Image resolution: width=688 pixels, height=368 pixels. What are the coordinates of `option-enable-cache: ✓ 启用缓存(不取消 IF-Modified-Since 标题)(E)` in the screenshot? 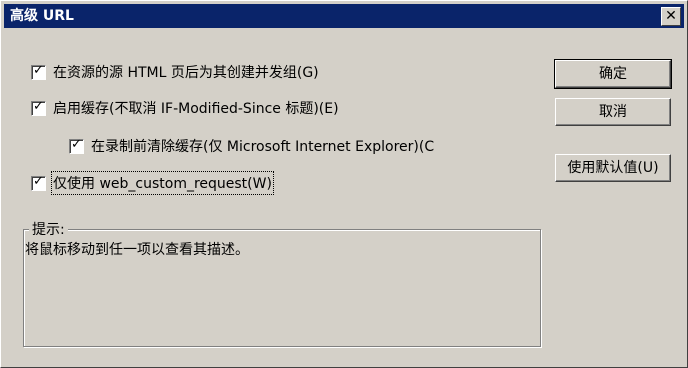 It's located at (185, 108).